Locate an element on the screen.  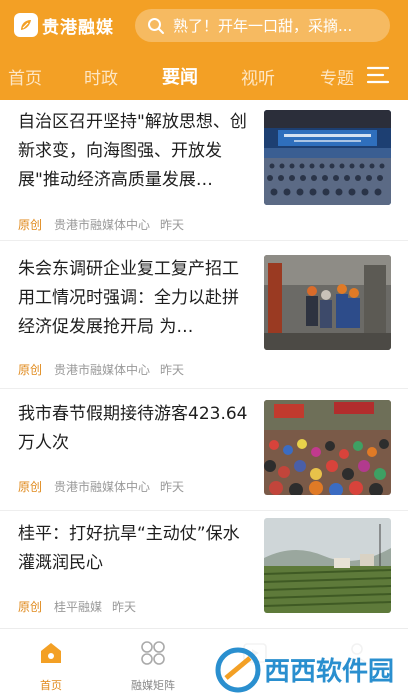
app-logo: 贵港融媒 is located at coordinates (64, 25).